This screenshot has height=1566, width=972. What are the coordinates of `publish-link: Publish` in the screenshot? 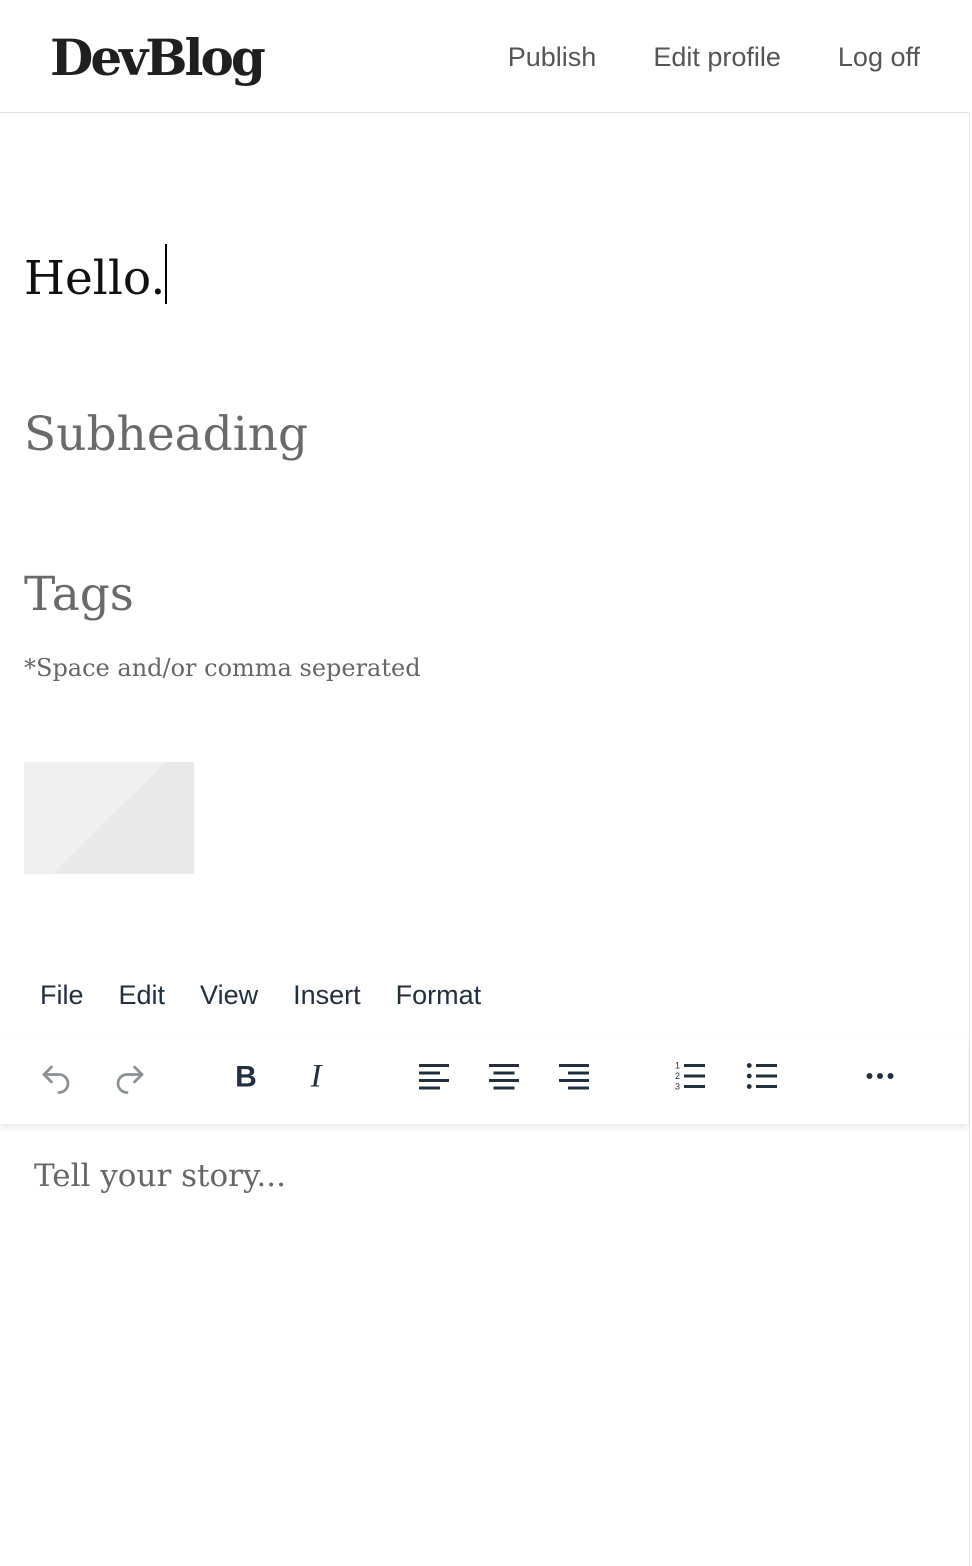 It's located at (552, 57).